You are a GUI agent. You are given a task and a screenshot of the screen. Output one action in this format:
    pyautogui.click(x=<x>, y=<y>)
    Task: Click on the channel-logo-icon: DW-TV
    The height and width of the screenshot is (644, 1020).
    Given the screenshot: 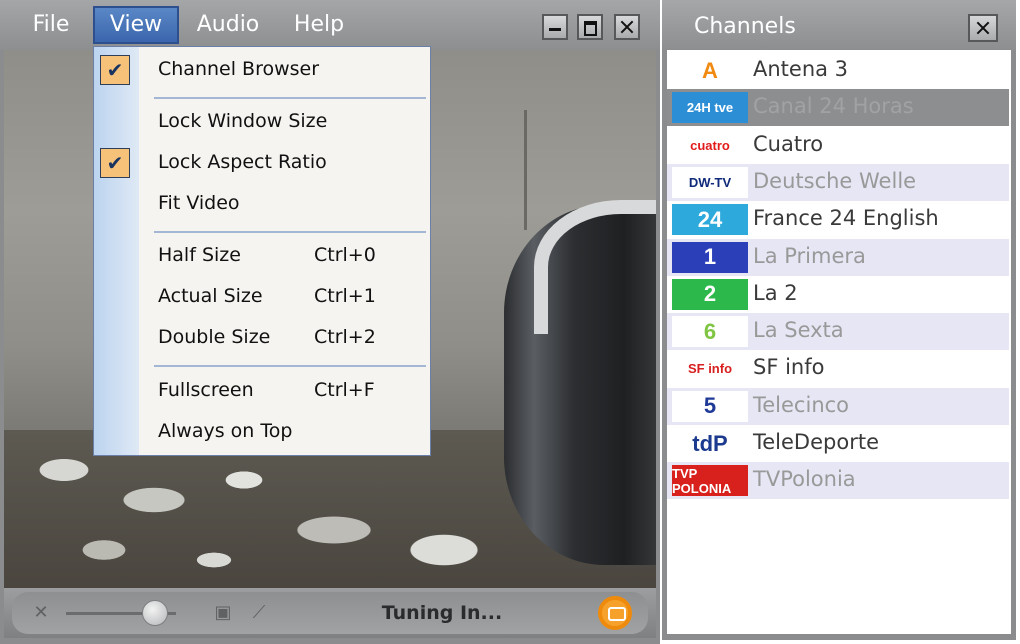 What is the action you would take?
    pyautogui.click(x=710, y=182)
    